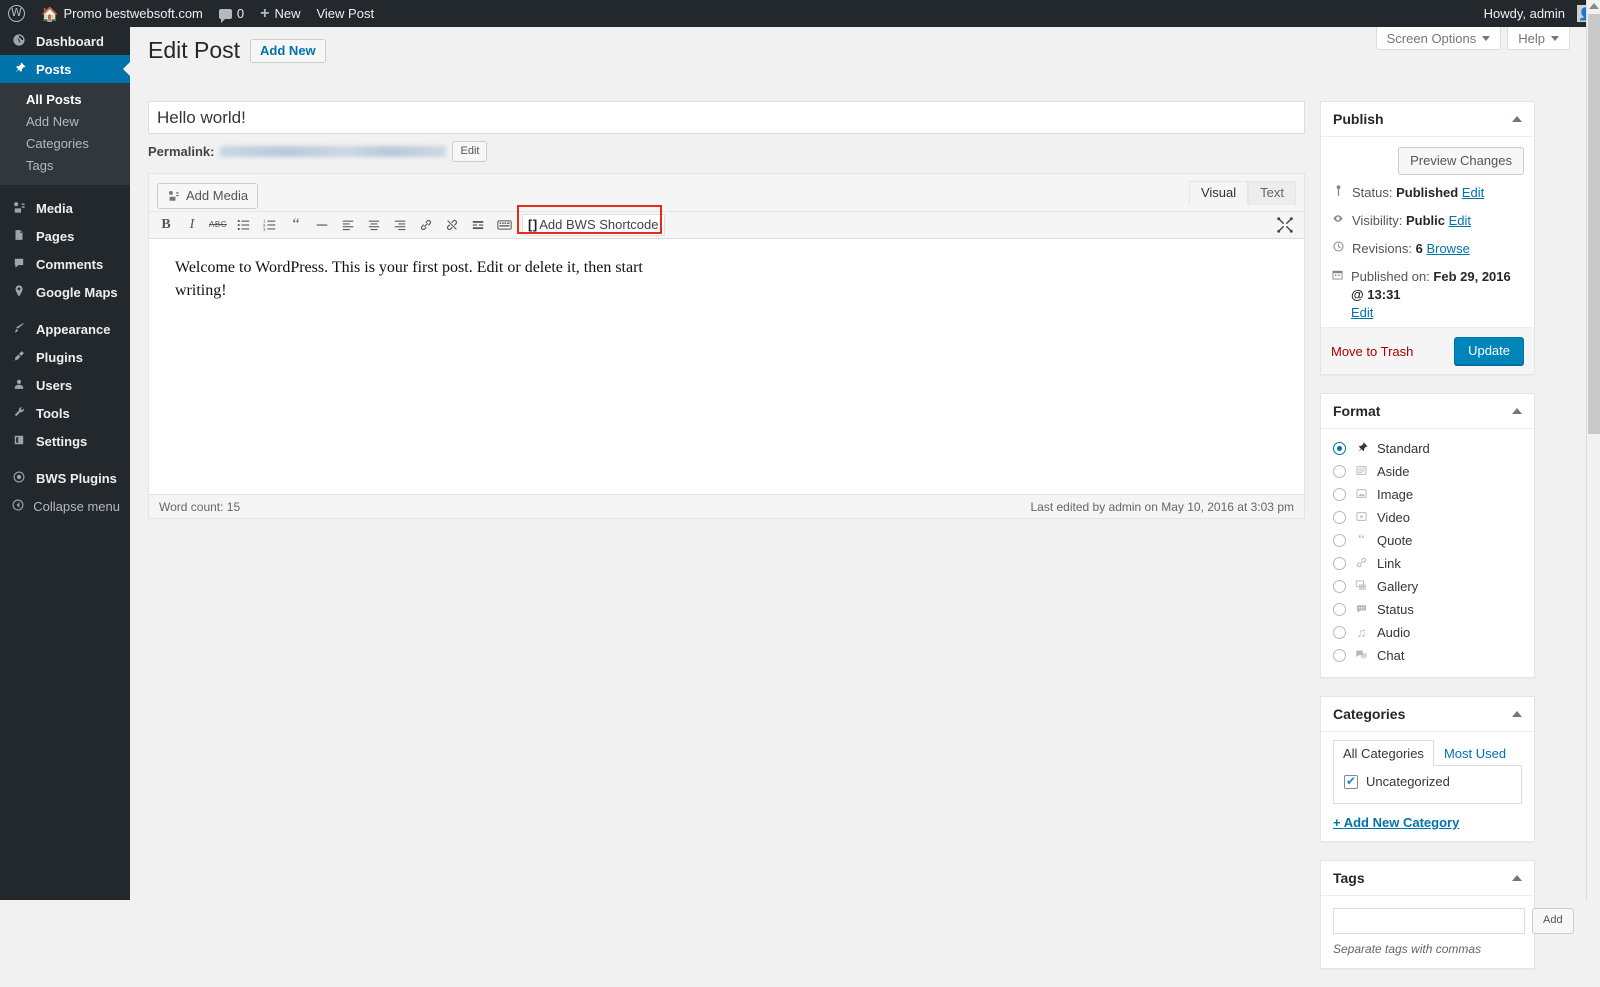 This screenshot has width=1600, height=987. Describe the element at coordinates (504, 225) in the screenshot. I see `toolbar-toggle-icon` at that location.